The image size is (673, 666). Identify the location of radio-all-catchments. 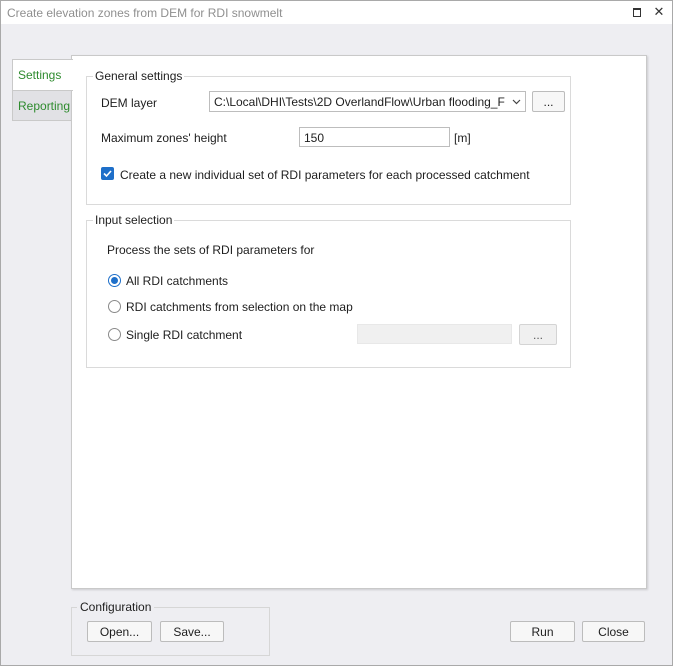
(114, 280).